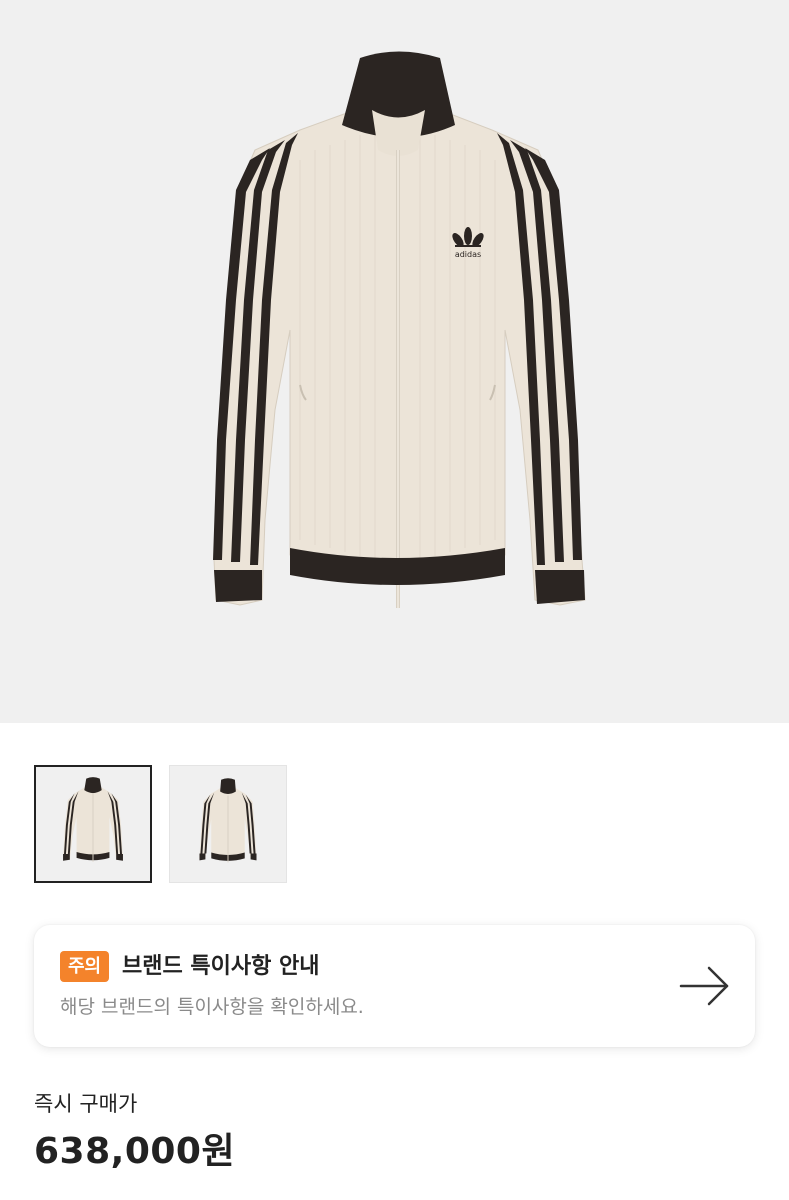 Image resolution: width=789 pixels, height=1200 pixels. Describe the element at coordinates (85, 966) in the screenshot. I see `caution-badge: 주의` at that location.